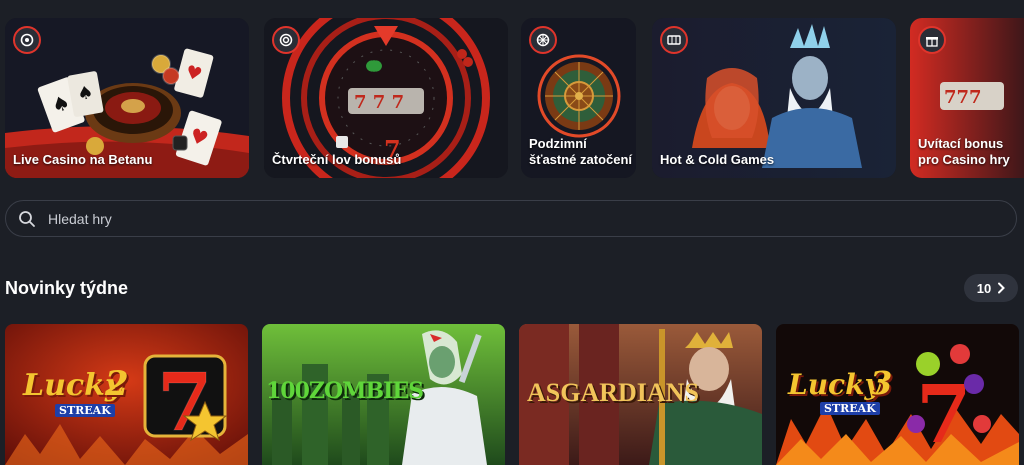 This screenshot has height=465, width=1024. I want to click on section-title: Novinky týdne, so click(67, 288).